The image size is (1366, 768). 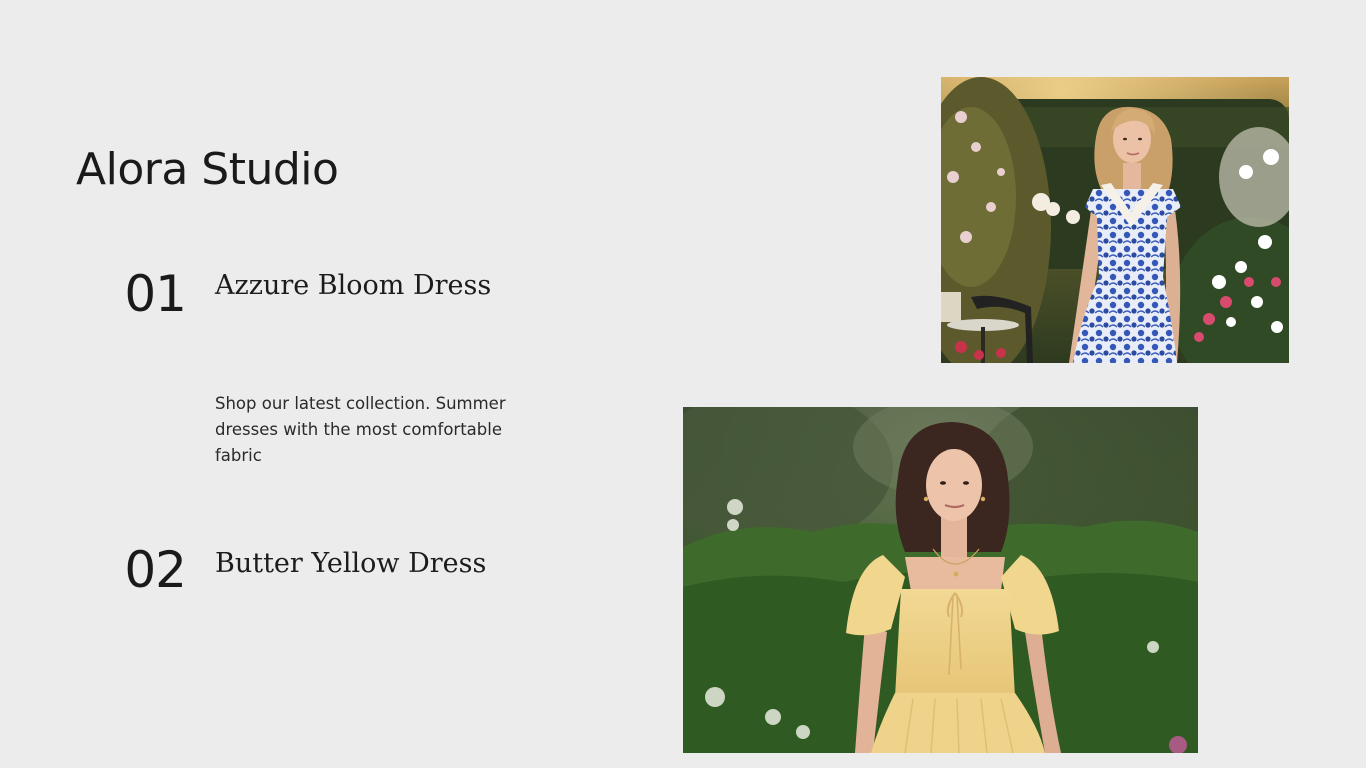 I want to click on product-number: 01, so click(x=155, y=294).